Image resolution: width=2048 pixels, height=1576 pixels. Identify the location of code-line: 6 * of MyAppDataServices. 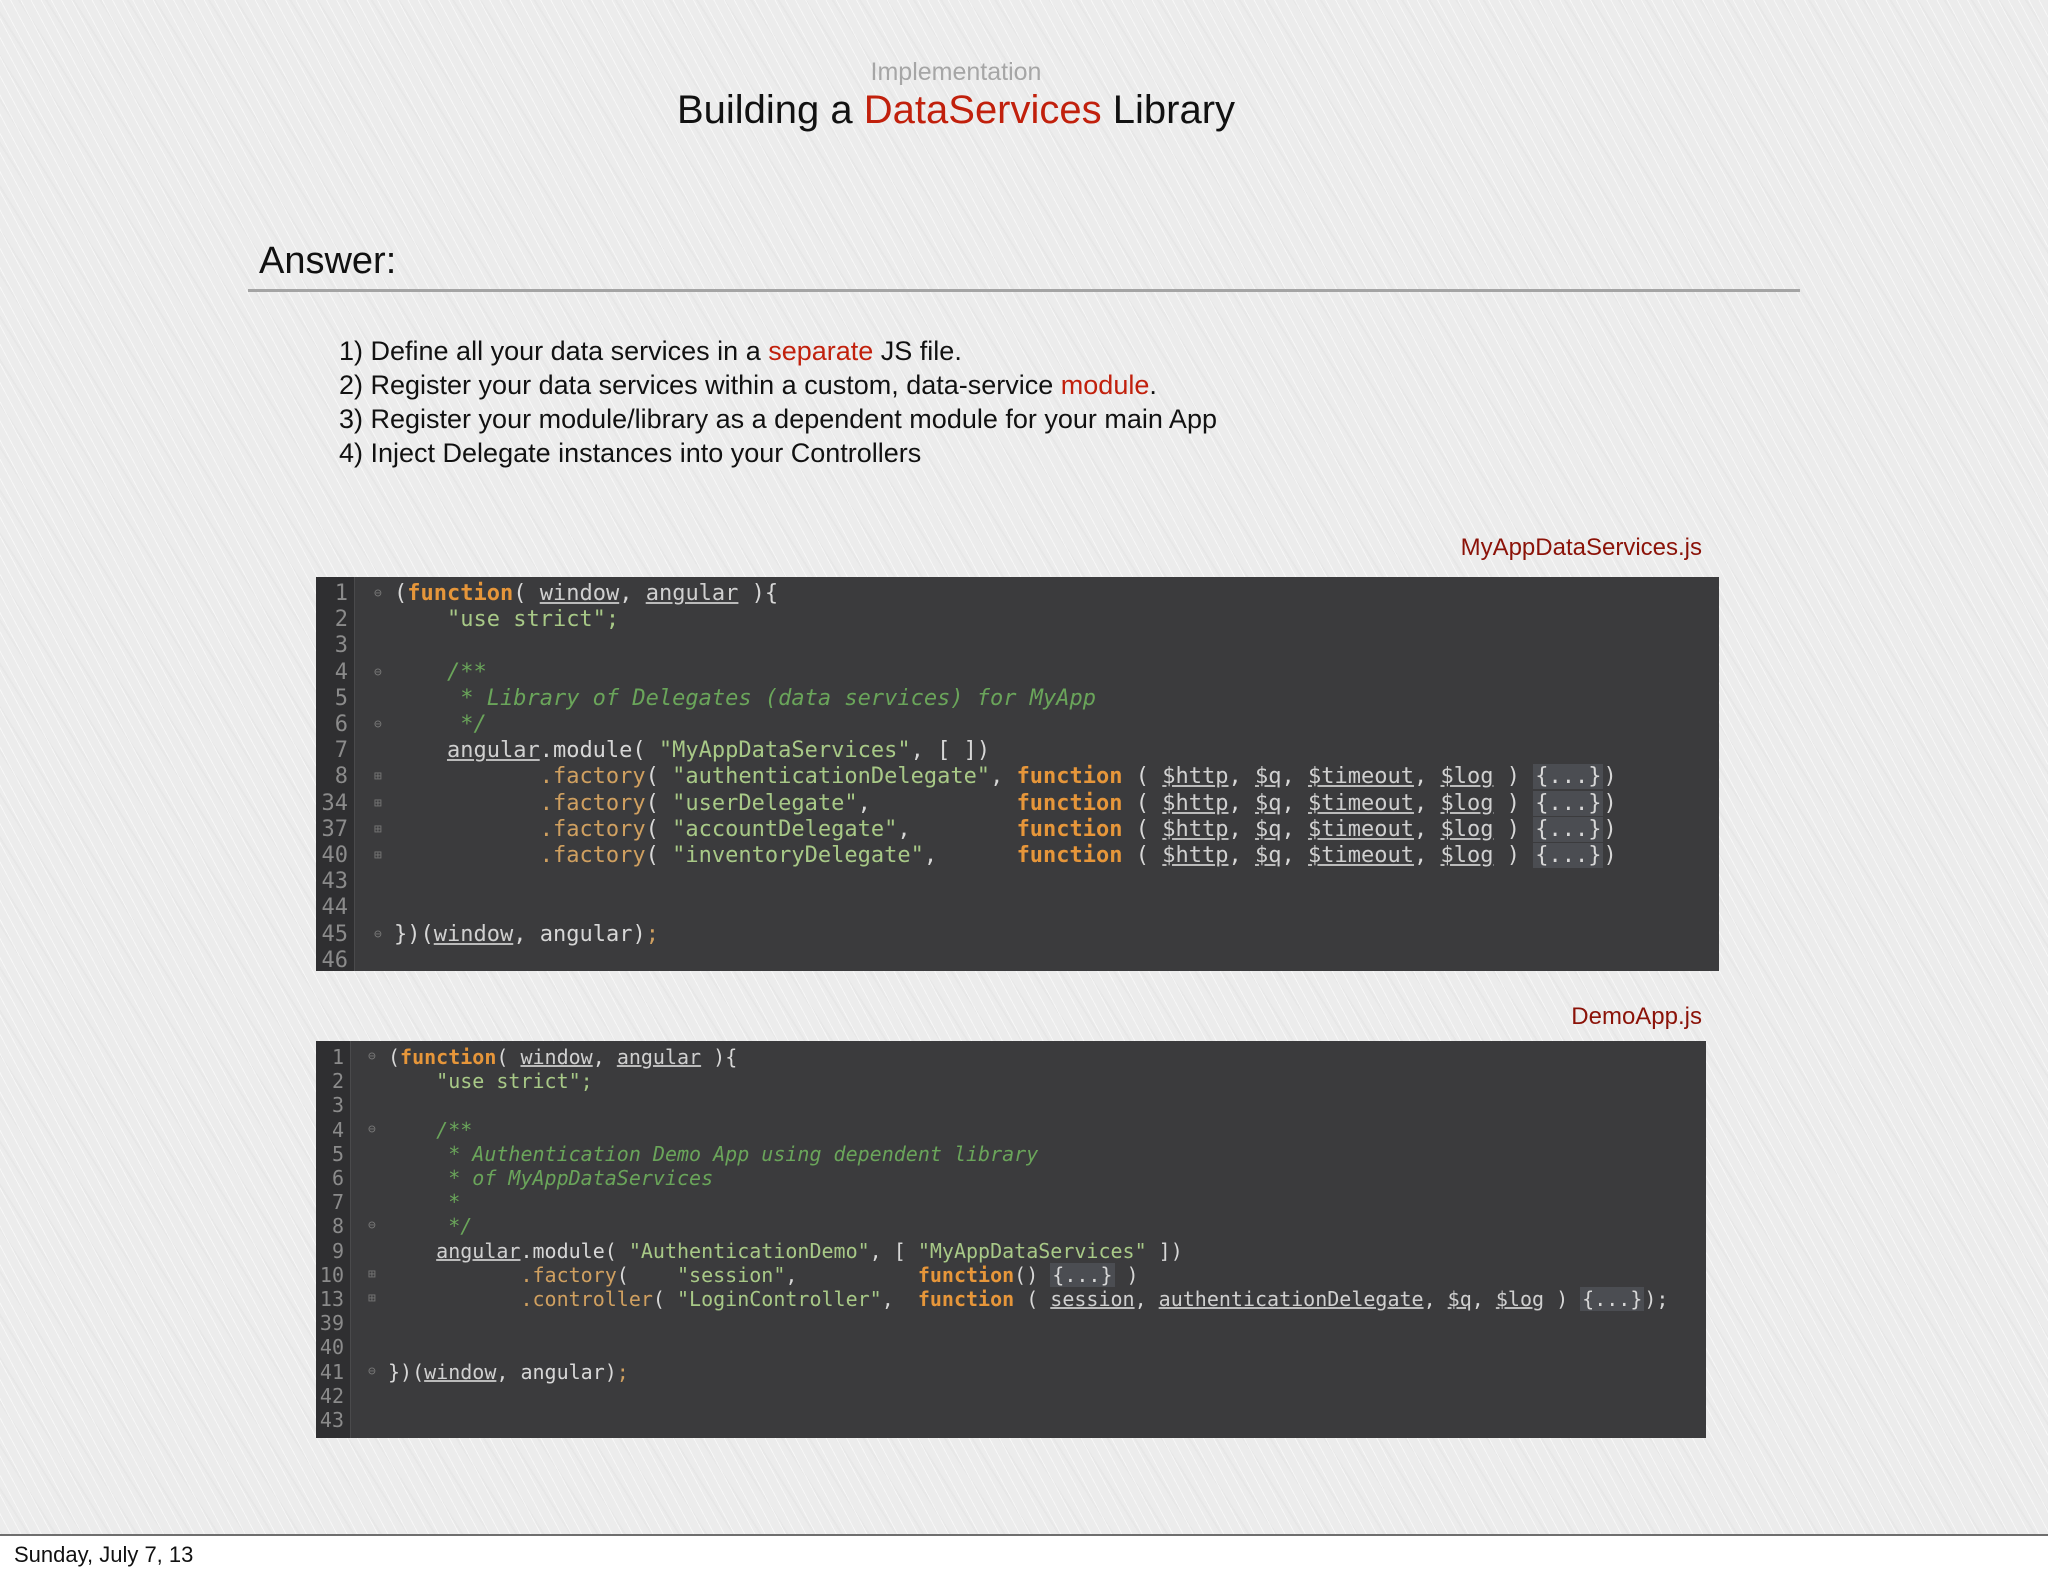
(1011, 1178).